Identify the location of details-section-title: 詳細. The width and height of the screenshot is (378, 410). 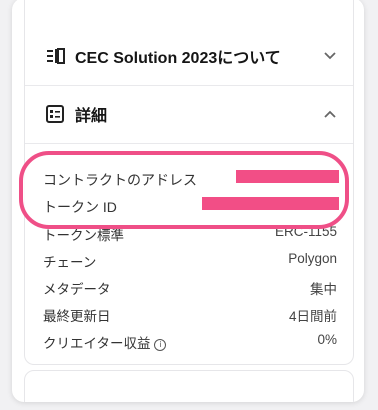
(91, 116).